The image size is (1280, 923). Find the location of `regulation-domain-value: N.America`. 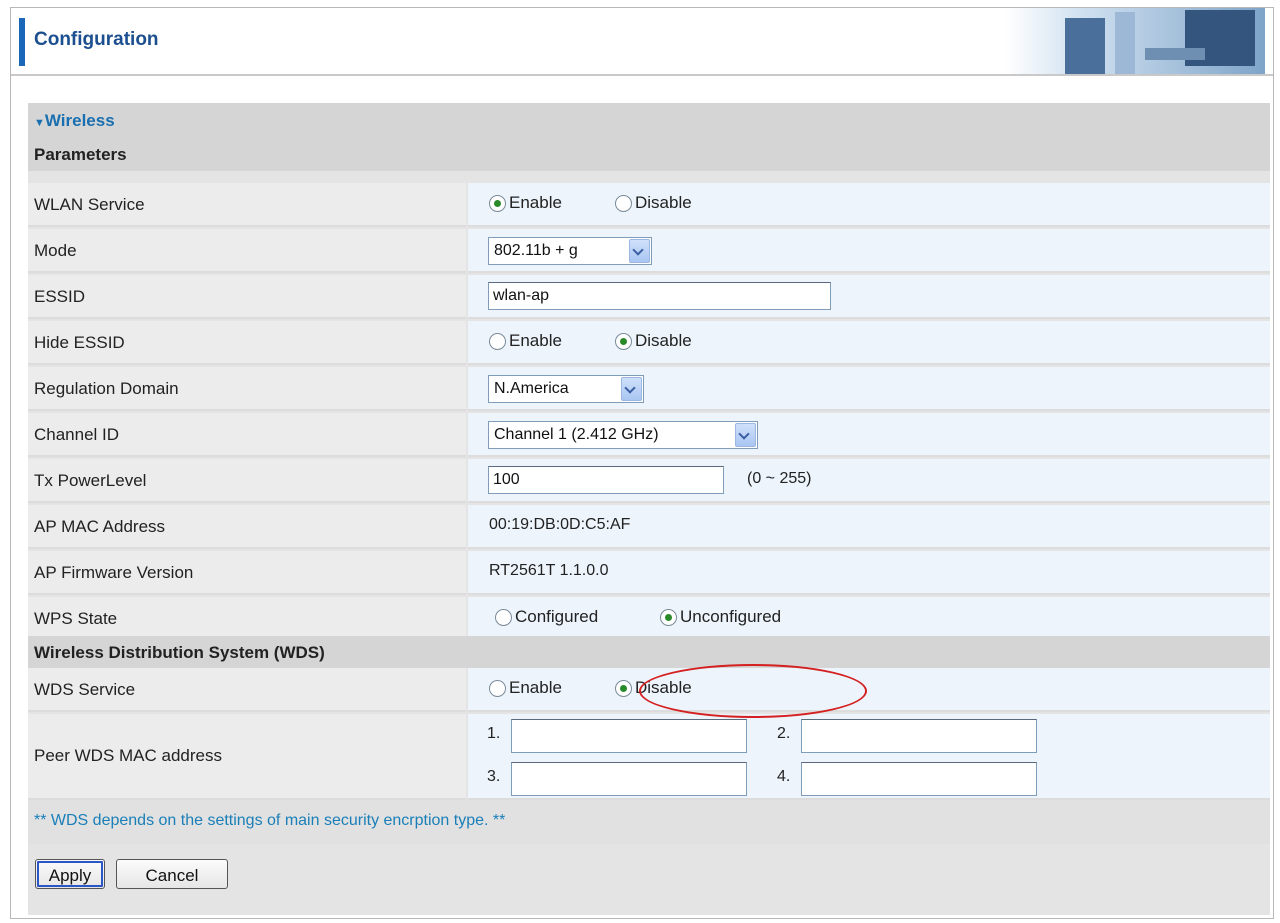

regulation-domain-value: N.America is located at coordinates (531, 388).